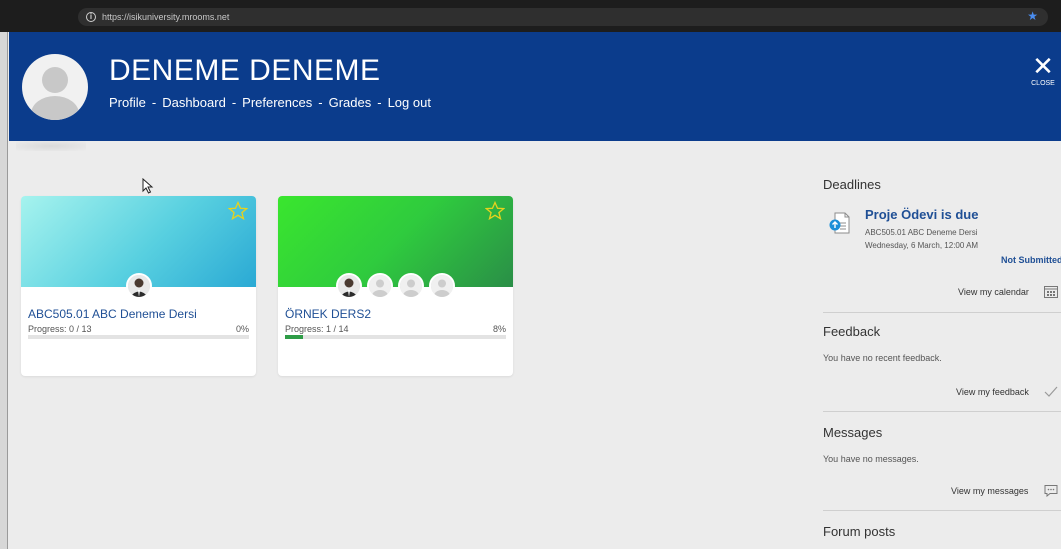 This screenshot has height=549, width=1061. Describe the element at coordinates (245, 70) in the screenshot. I see `user-full-name: DENEME DENEME` at that location.